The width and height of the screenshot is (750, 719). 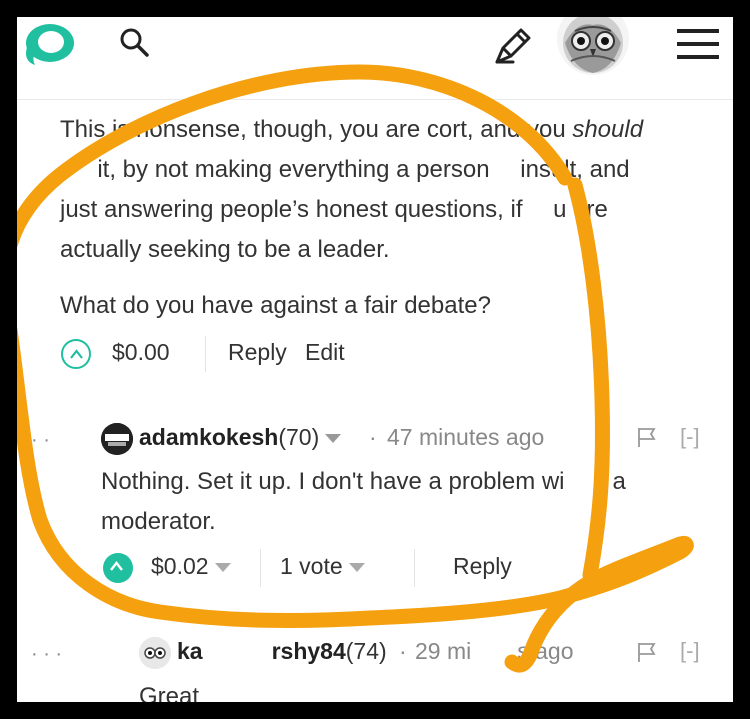 What do you see at coordinates (40, 440) in the screenshot?
I see `thread-depth-dots: · ·` at bounding box center [40, 440].